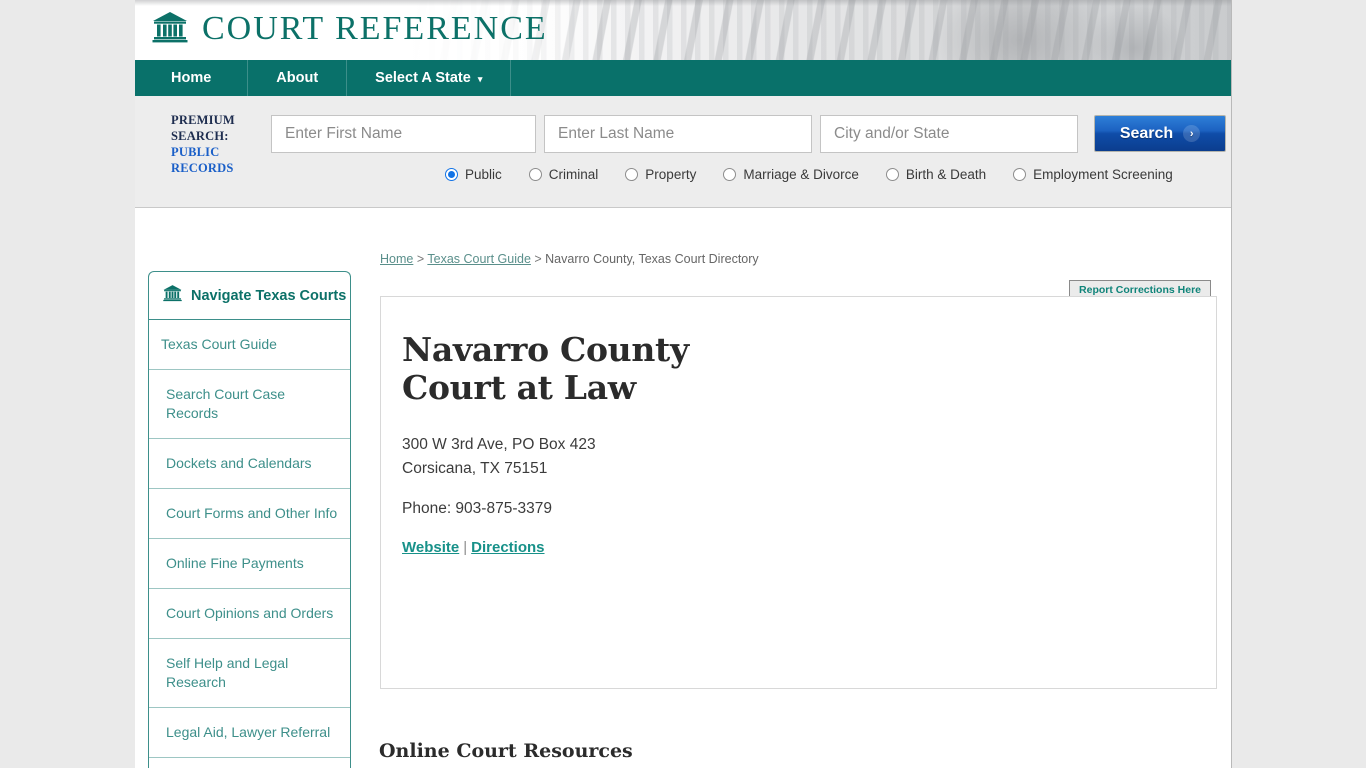 The height and width of the screenshot is (768, 1366). Describe the element at coordinates (499, 444) in the screenshot. I see `court-address-line-1: 300 W 3rd Ave, PO Box 423` at that location.